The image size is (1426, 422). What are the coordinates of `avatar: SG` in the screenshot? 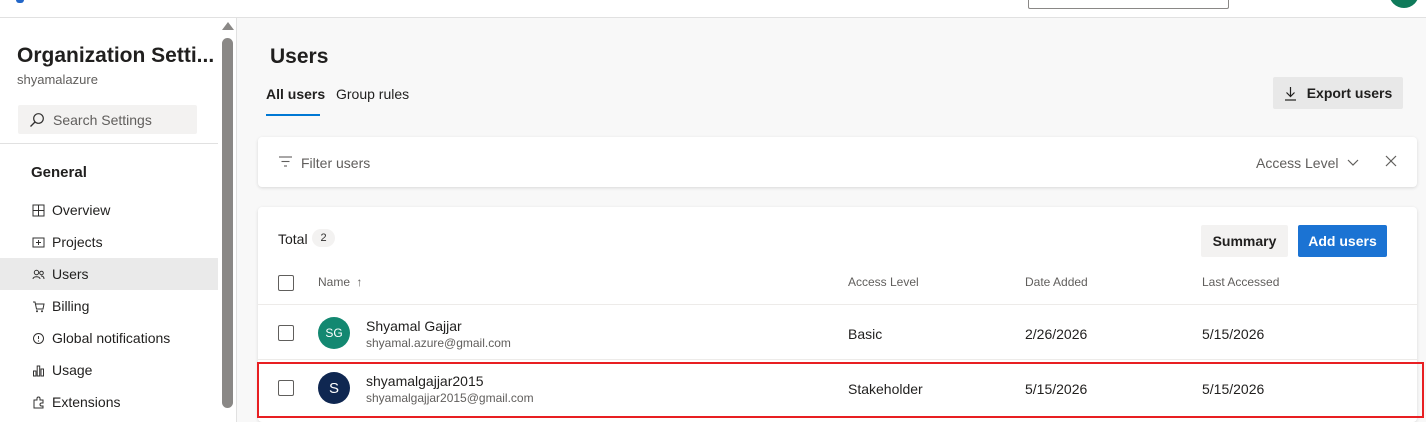 It's located at (334, 333).